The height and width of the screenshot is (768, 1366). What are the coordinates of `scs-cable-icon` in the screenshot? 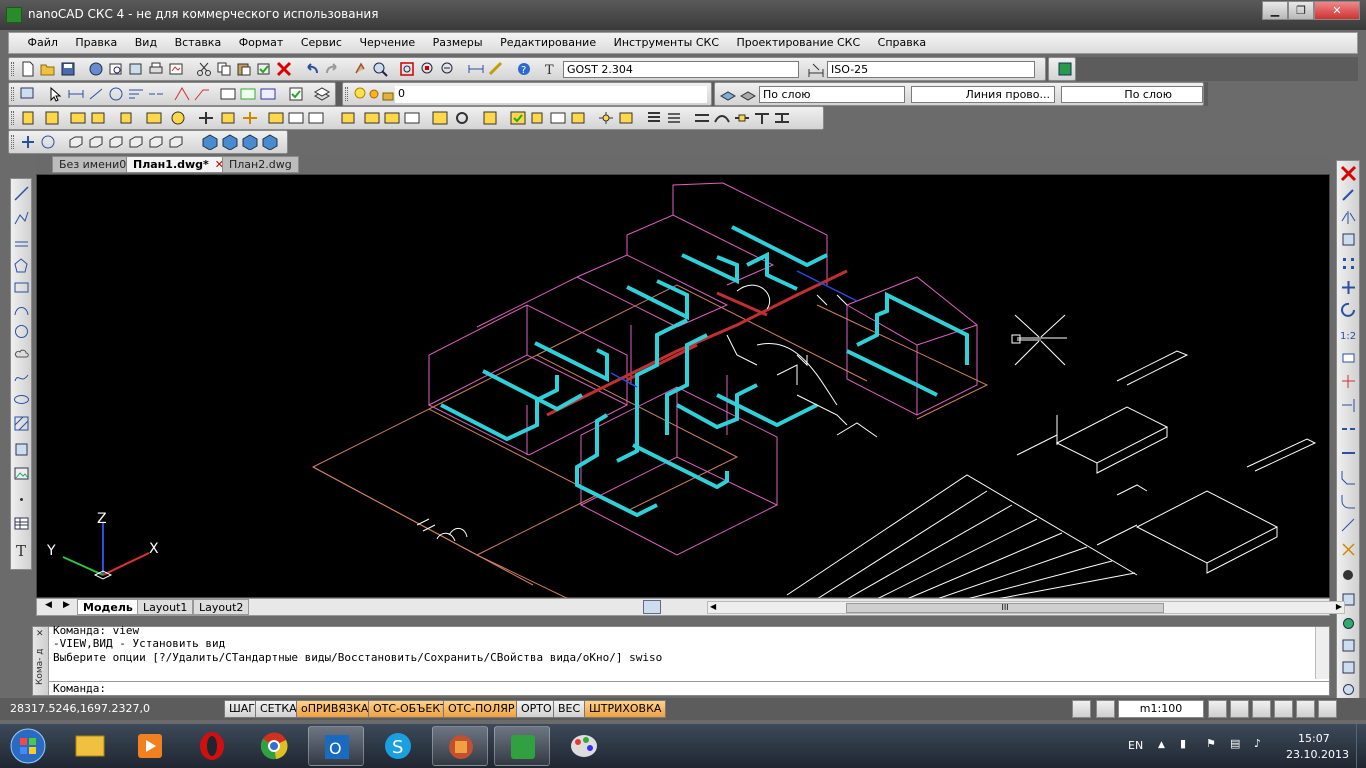 It's located at (276, 118).